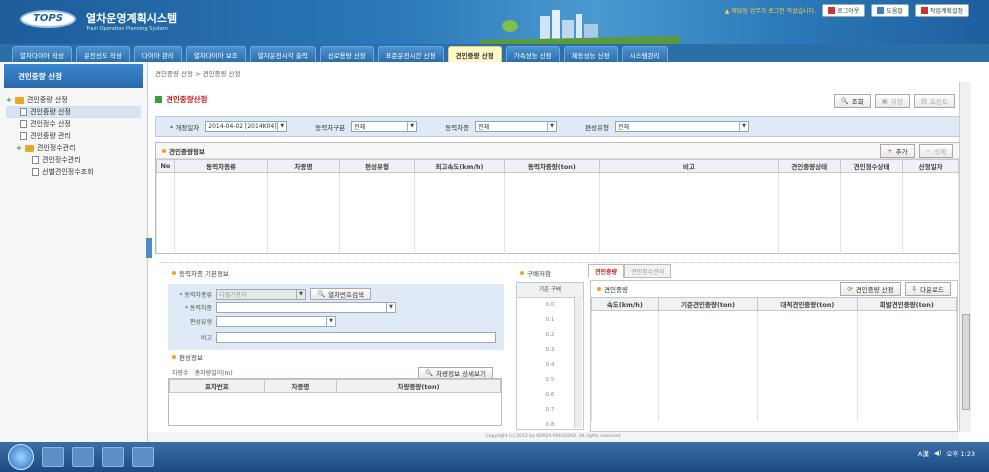 The image size is (989, 472). Describe the element at coordinates (644, 54) in the screenshot. I see `menu-tab: 시스템관리` at that location.